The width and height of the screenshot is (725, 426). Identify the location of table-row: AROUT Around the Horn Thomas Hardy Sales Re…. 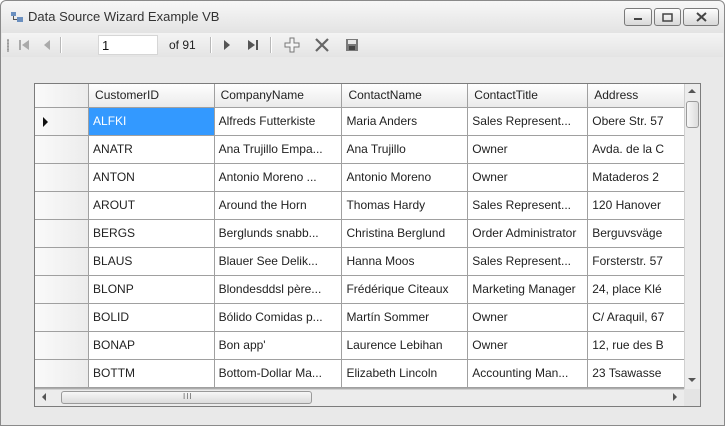
(367, 205).